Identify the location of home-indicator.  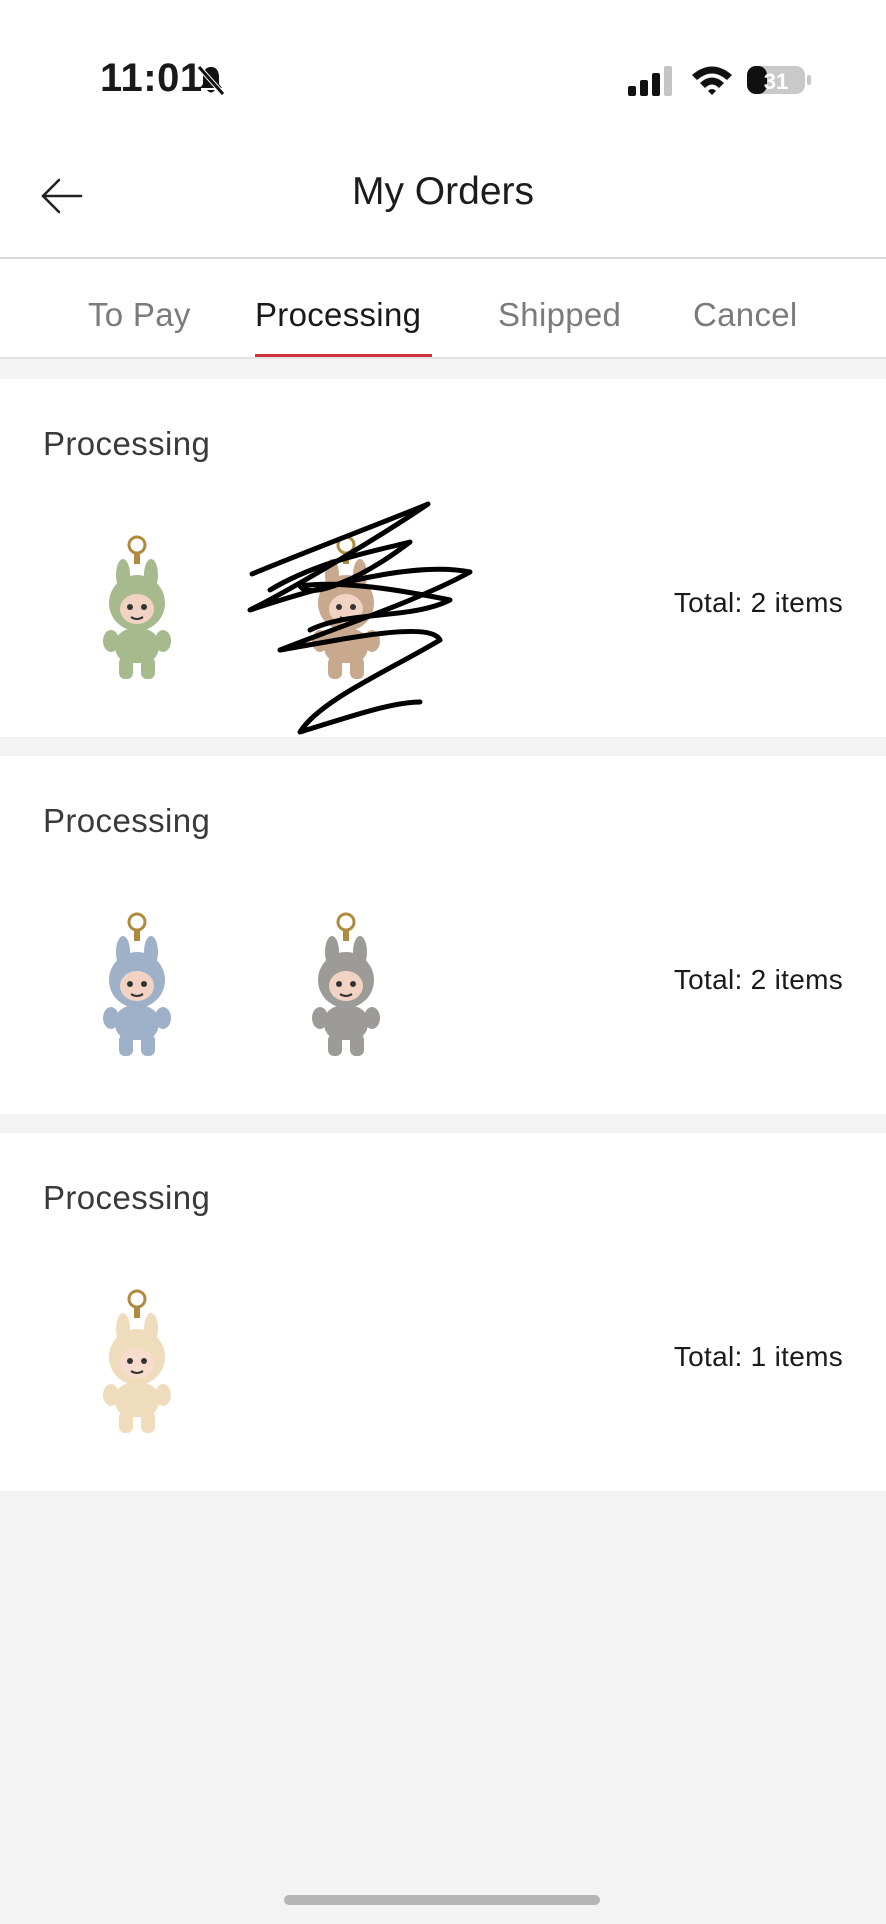
(442, 1900).